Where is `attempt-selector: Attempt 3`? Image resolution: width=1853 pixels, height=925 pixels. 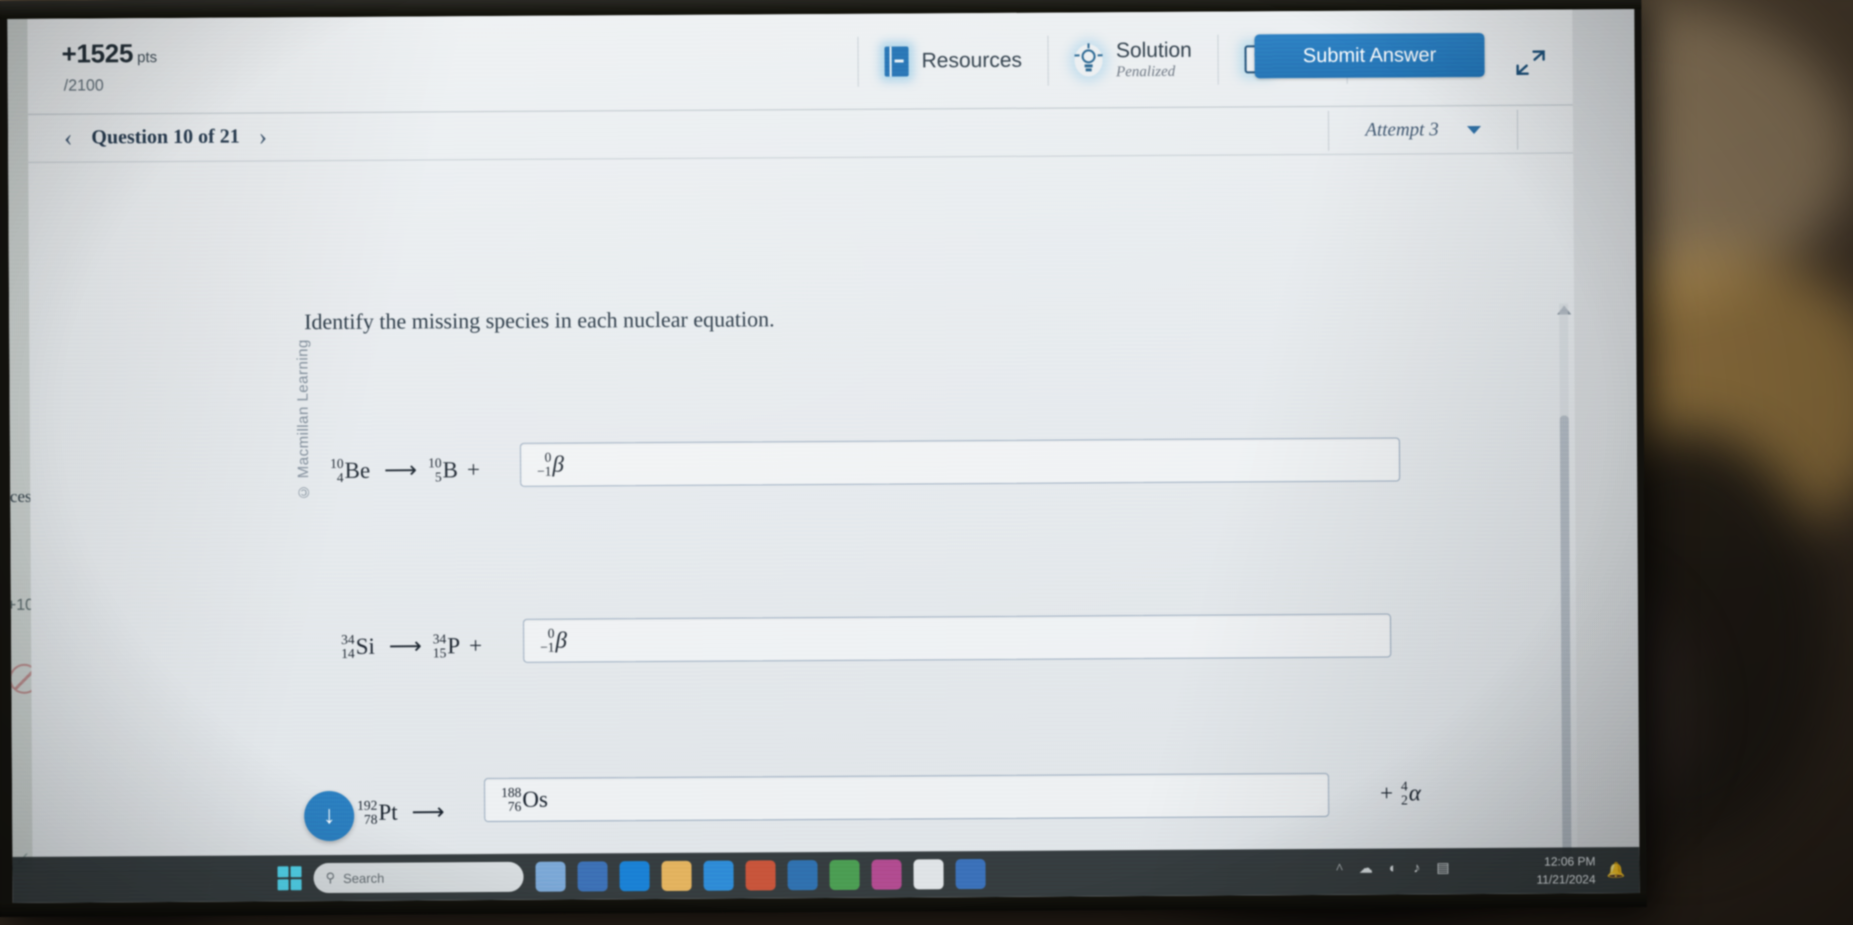 attempt-selector: Attempt 3 is located at coordinates (1423, 130).